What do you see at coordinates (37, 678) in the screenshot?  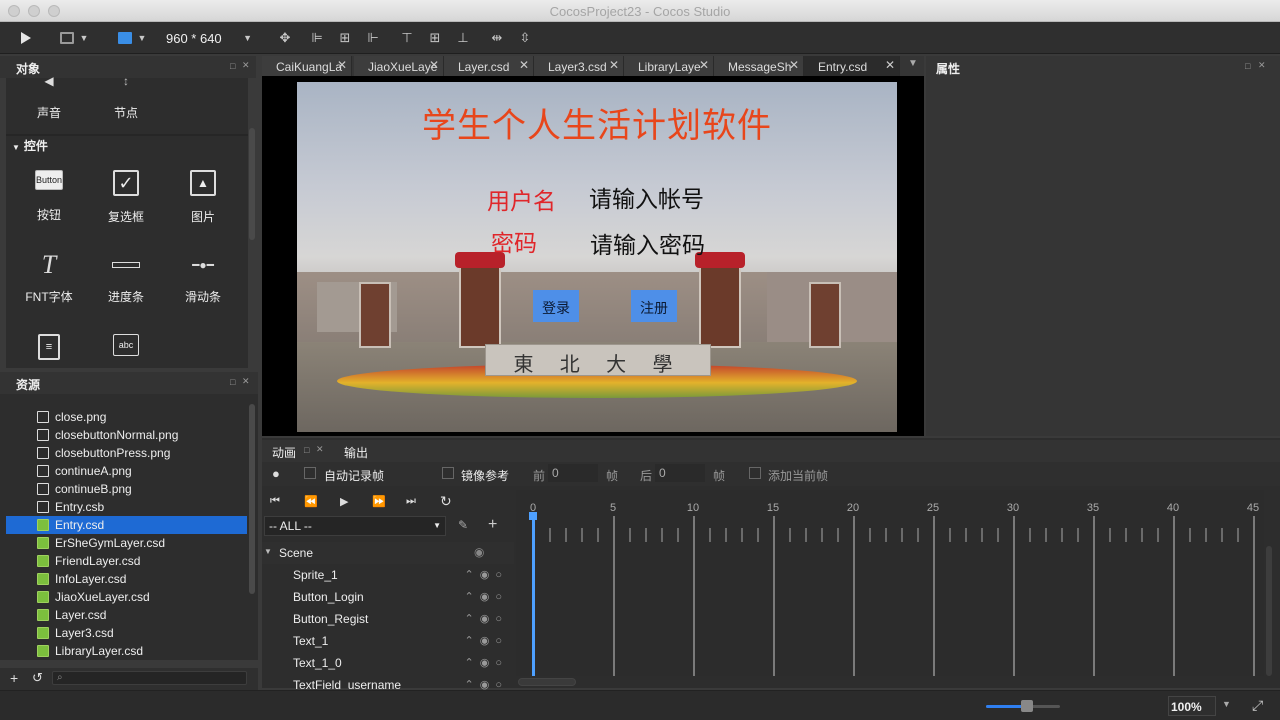 I see `refresh-resources-button: ↺` at bounding box center [37, 678].